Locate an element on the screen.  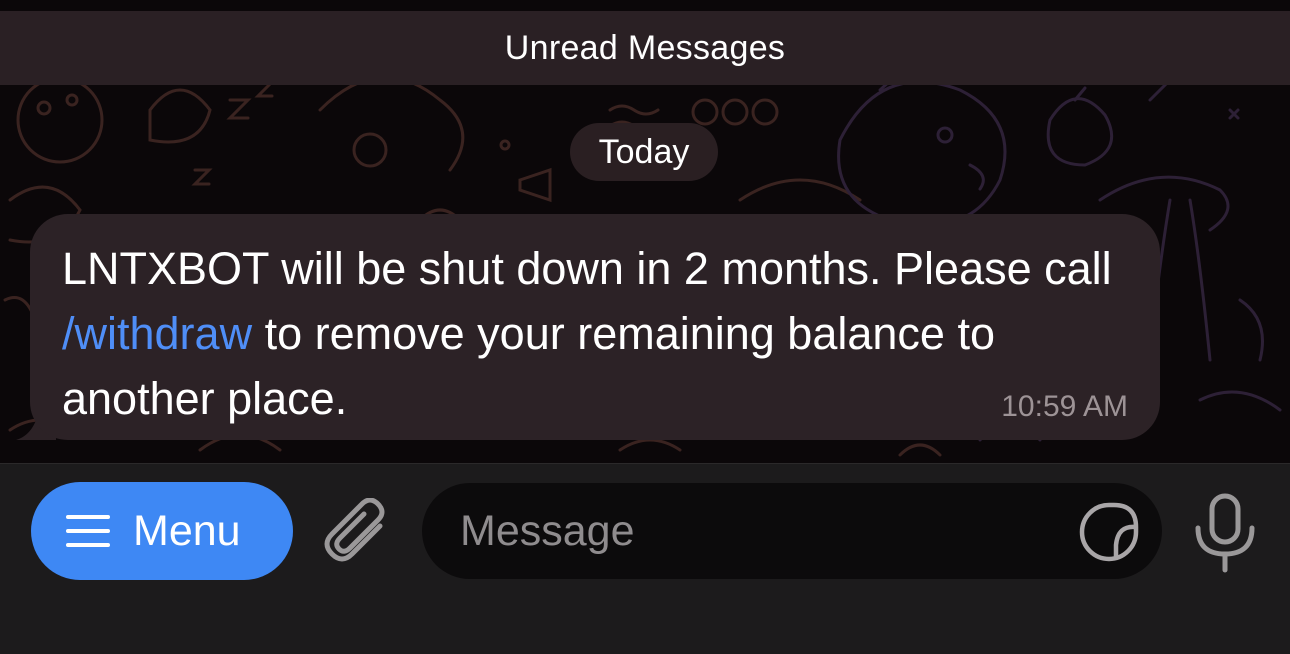
date-separator: Today is located at coordinates (644, 152).